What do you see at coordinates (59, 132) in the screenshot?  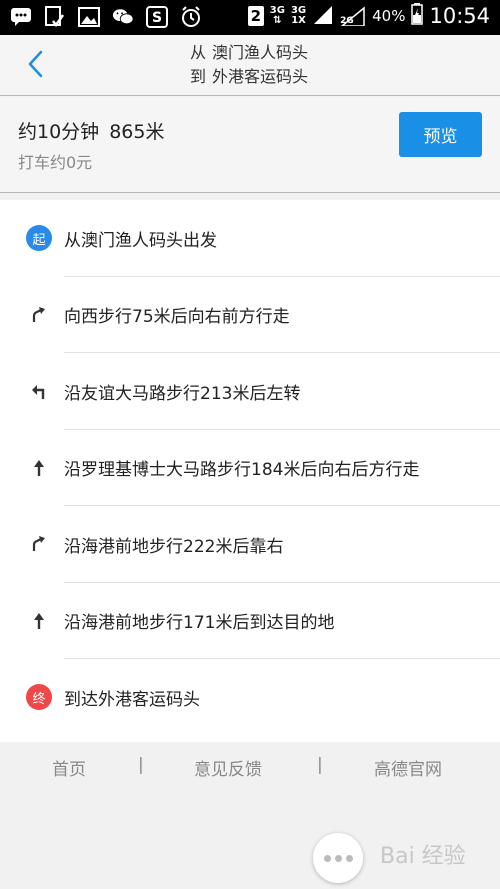 I see `duration-text: 约10分钟` at bounding box center [59, 132].